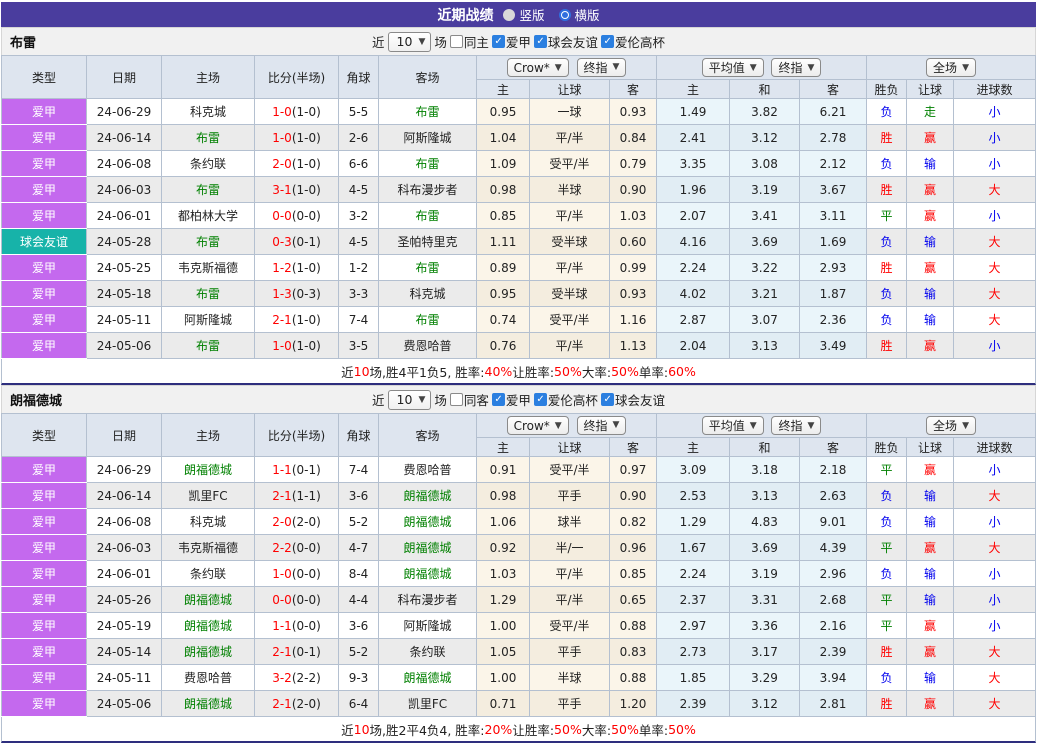 This screenshot has width=1037, height=743. I want to click on final-odds-value-2: 终指, so click(790, 68).